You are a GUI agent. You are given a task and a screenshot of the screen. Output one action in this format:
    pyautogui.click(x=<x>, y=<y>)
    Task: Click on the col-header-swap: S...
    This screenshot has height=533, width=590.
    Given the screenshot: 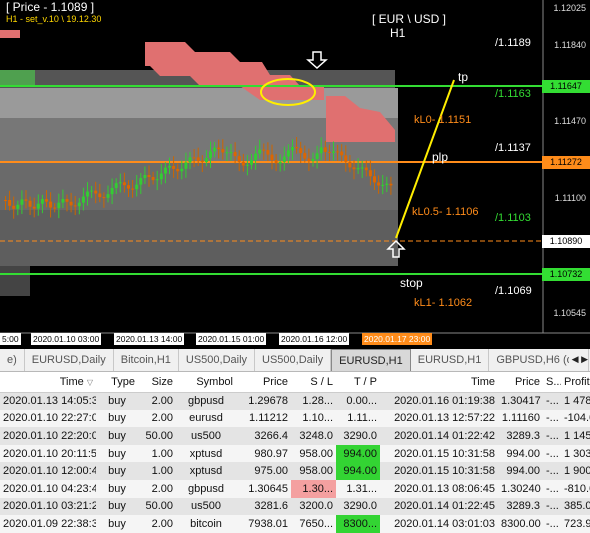 What is the action you would take?
    pyautogui.click(x=552, y=382)
    